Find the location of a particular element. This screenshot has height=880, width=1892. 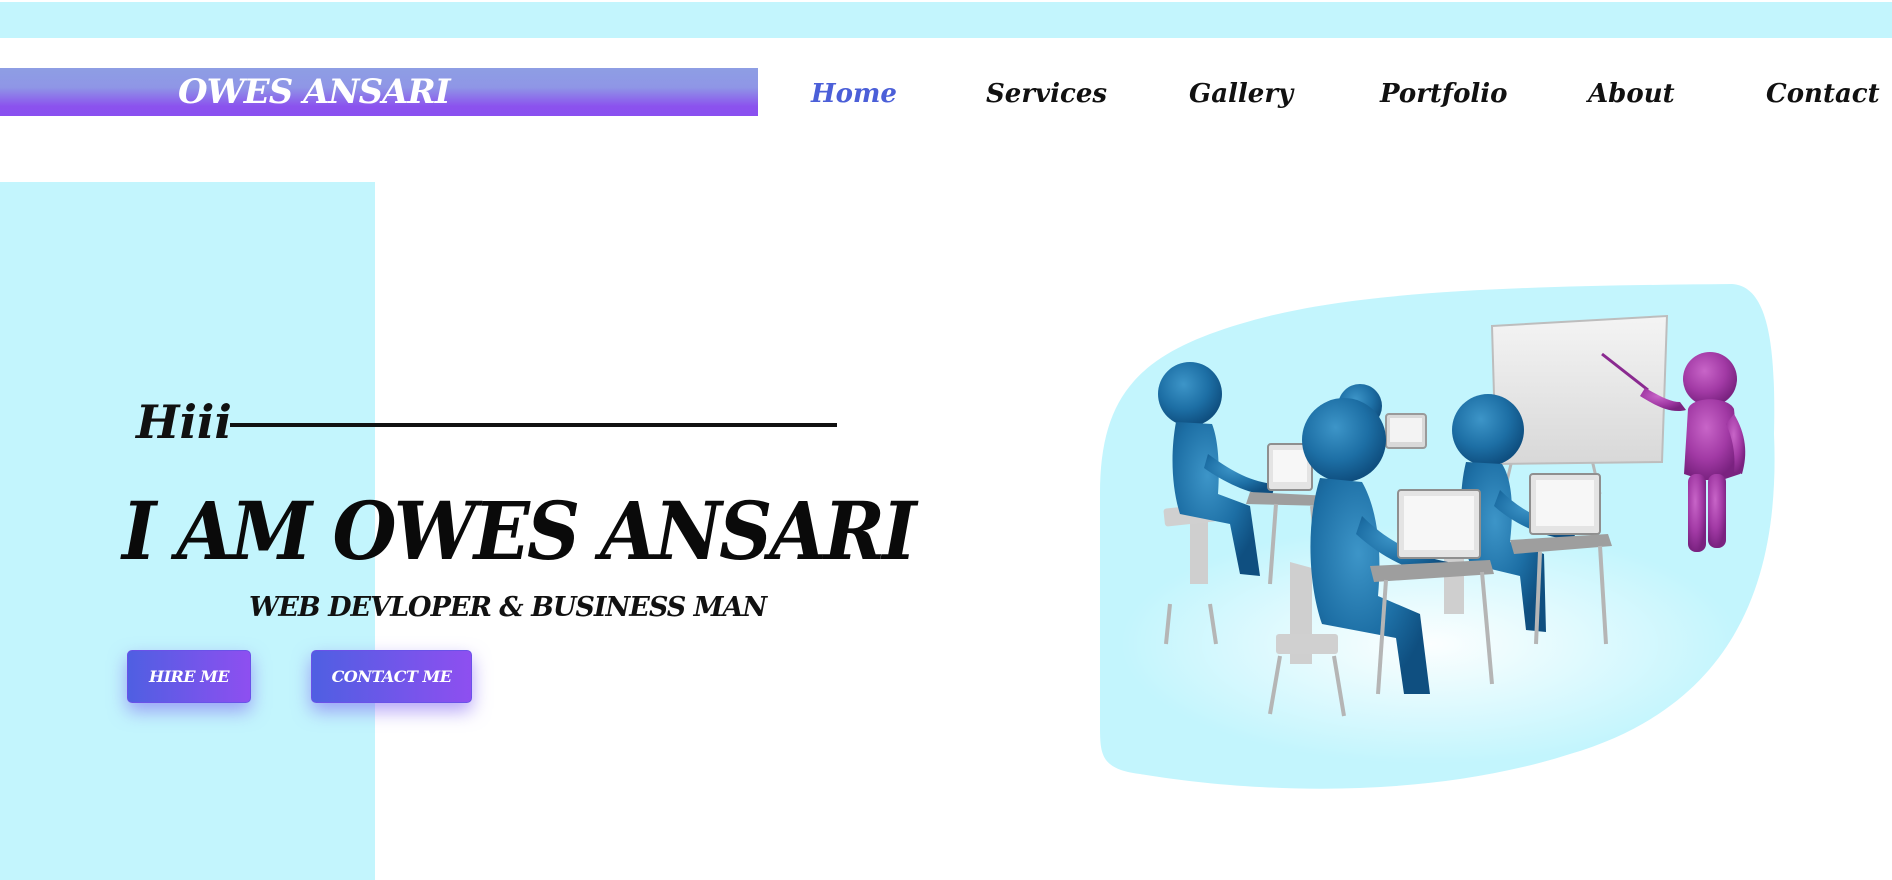

contact-me-button: CONTACT ME is located at coordinates (391, 676).